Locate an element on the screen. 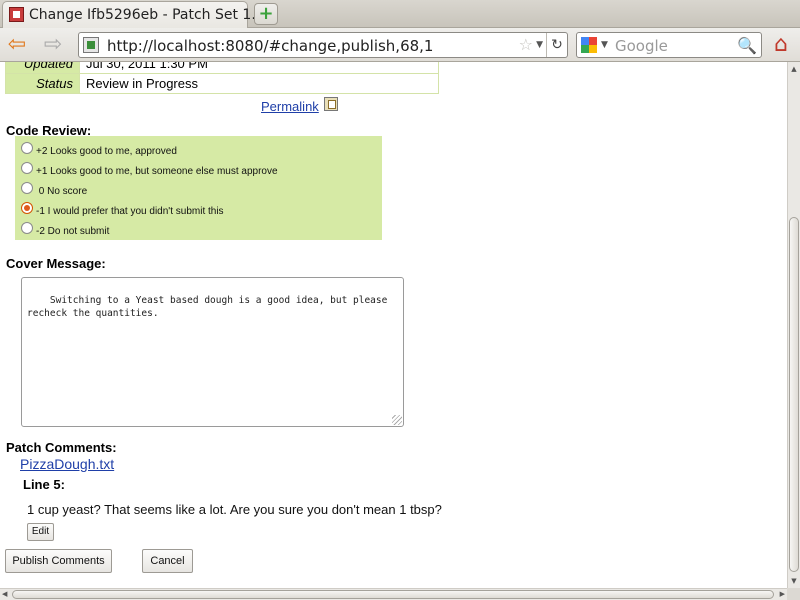 The width and height of the screenshot is (800, 600). scroll-right-arrow-icon: ▶ is located at coordinates (782, 594).